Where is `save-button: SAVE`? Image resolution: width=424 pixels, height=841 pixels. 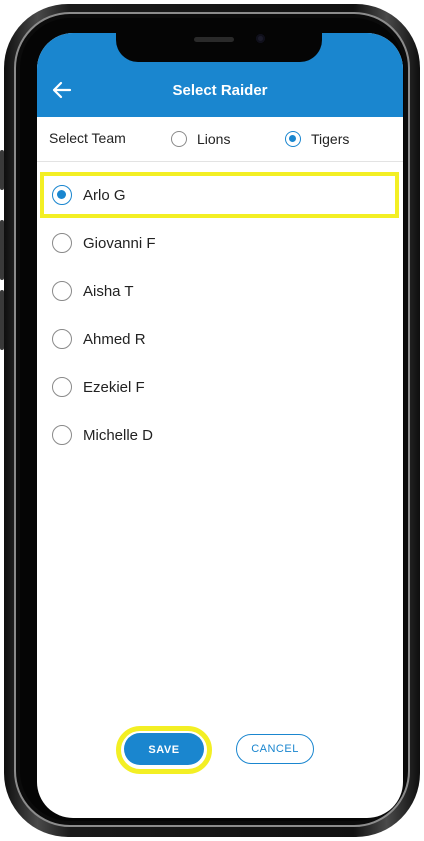
save-button: SAVE is located at coordinates (164, 749).